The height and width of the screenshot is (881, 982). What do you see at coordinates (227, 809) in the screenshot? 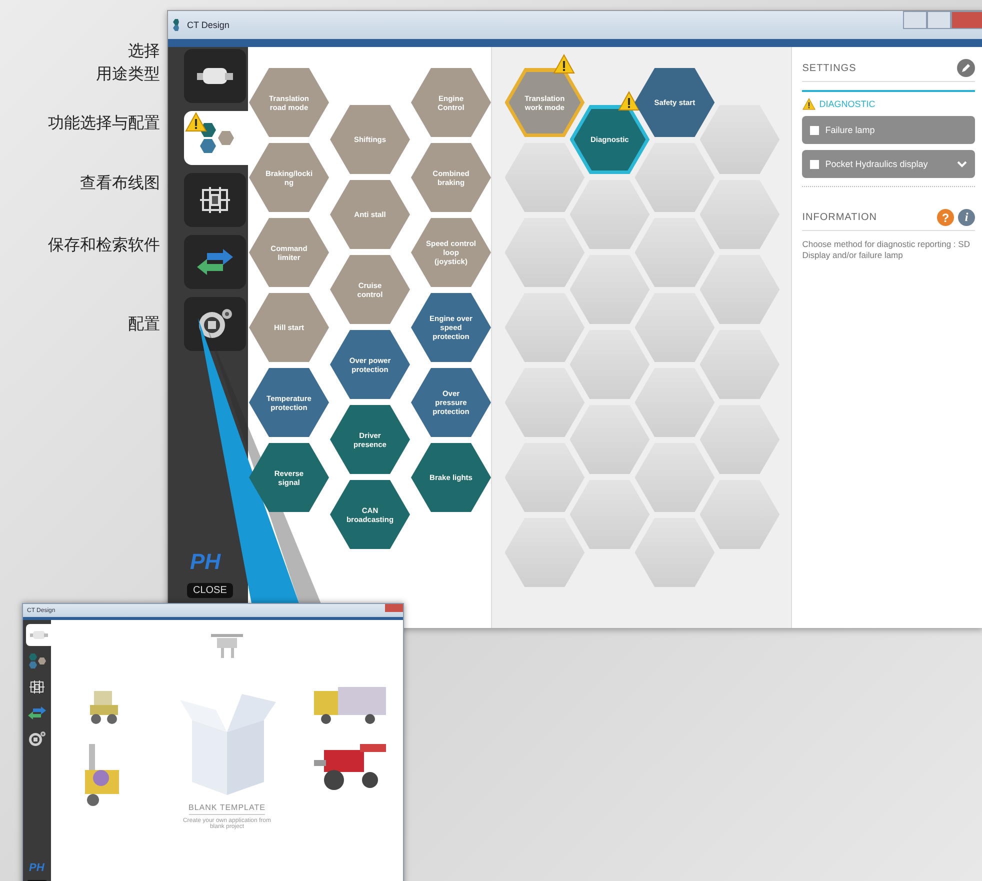
I see `template-title: BLANK TEMPLATE` at bounding box center [227, 809].